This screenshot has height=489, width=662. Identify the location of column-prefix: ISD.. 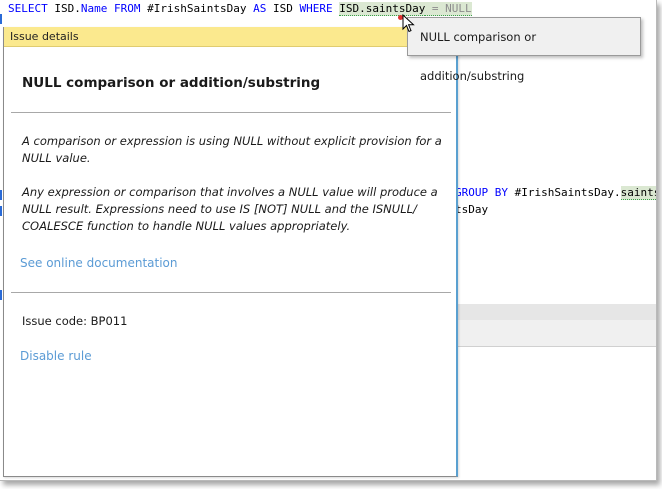
(64, 8).